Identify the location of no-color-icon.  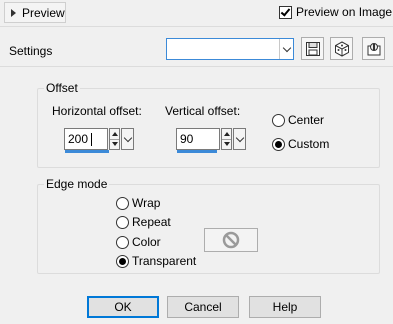
(231, 240).